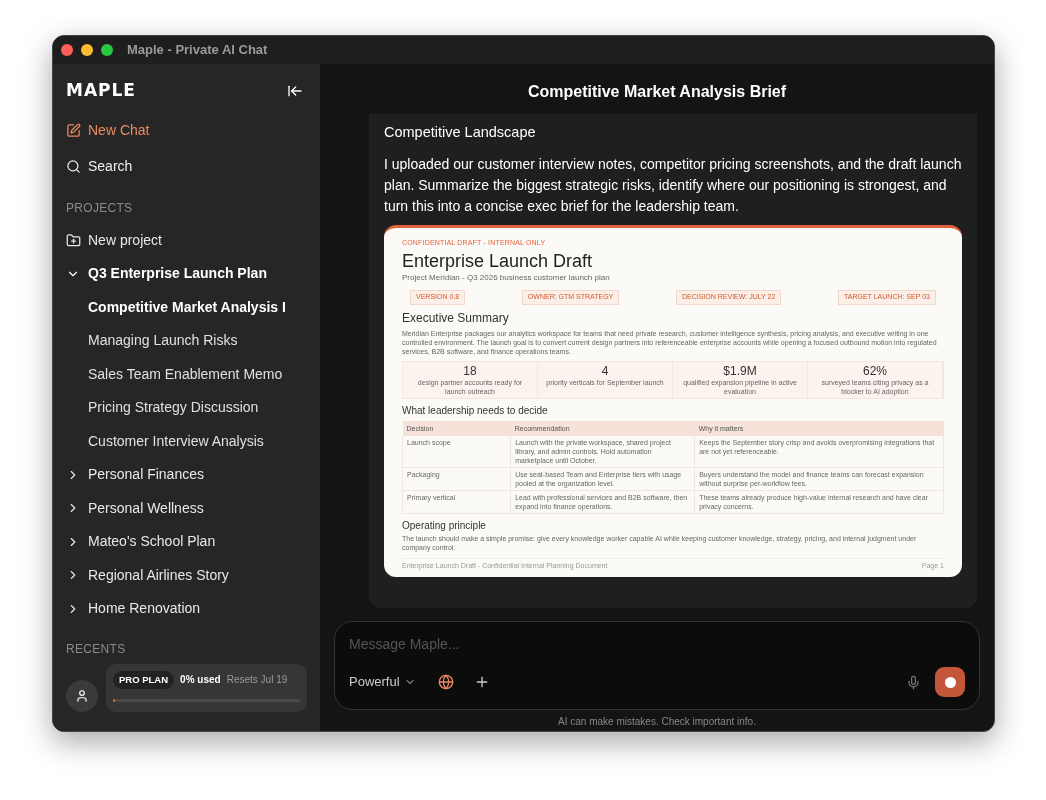 The height and width of the screenshot is (800, 1046). I want to click on section-heading: Executive Summary, so click(456, 318).